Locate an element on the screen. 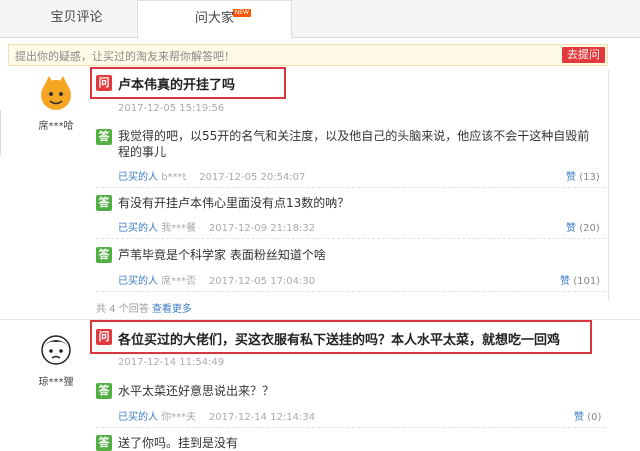 This screenshot has width=640, height=451. answer-meta: 已买的人 席***否 2017-12-05 17:04:30 is located at coordinates (216, 279).